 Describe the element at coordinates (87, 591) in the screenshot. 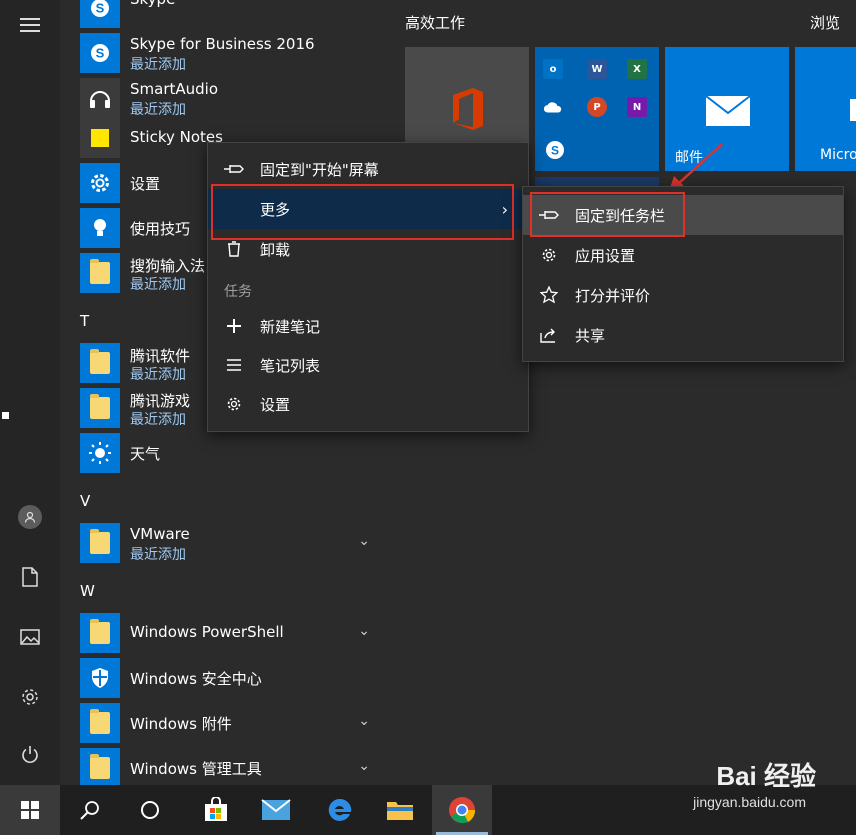

I see `group-letter-w: W` at that location.